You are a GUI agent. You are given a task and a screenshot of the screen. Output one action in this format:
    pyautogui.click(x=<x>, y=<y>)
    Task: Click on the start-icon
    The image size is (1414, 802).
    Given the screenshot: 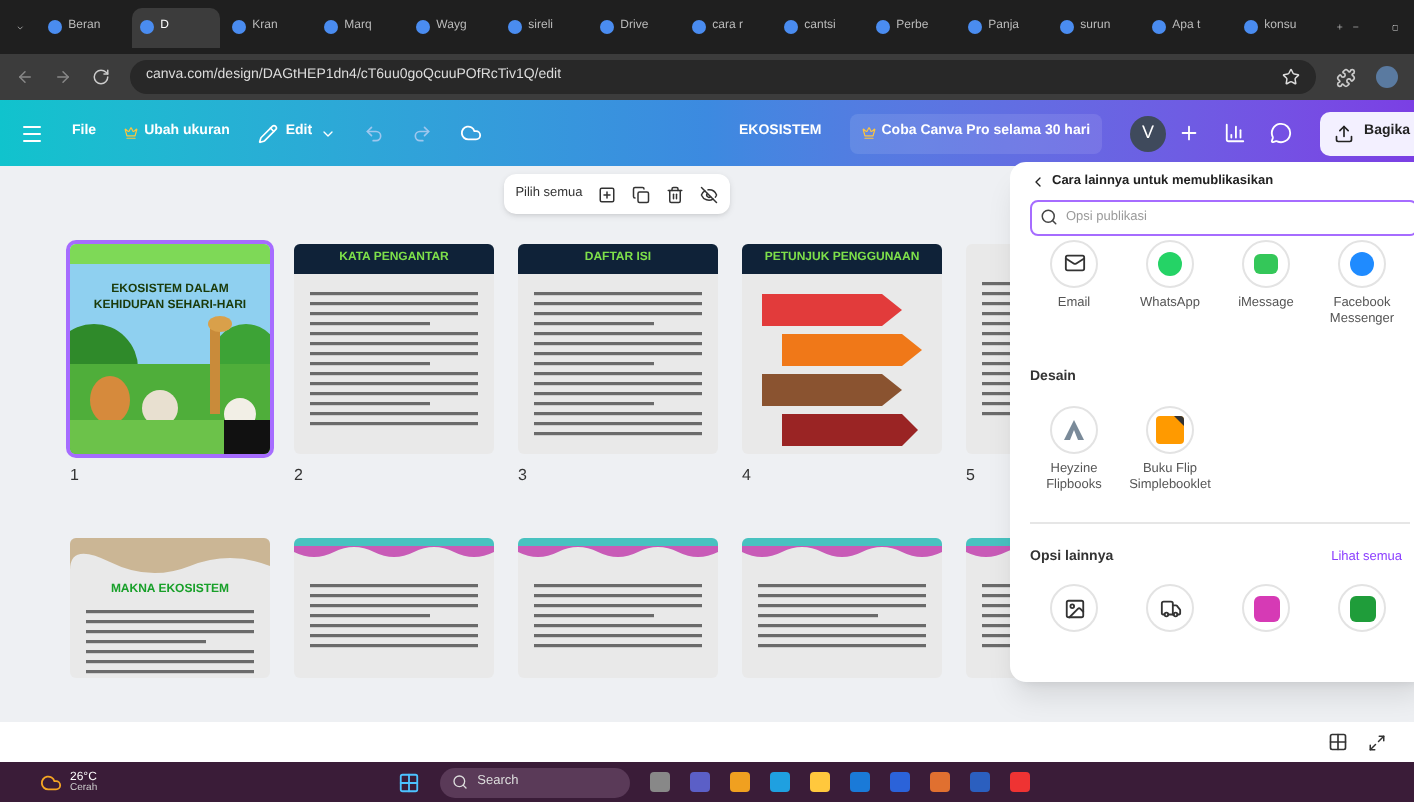 What is the action you would take?
    pyautogui.click(x=408, y=782)
    